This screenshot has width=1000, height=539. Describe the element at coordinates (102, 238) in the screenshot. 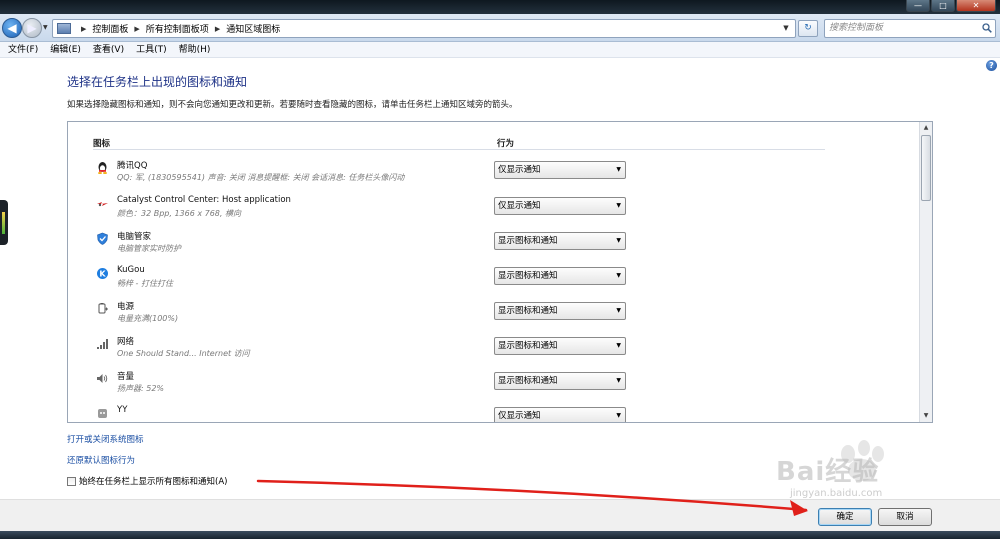

I see `shield-icon` at that location.